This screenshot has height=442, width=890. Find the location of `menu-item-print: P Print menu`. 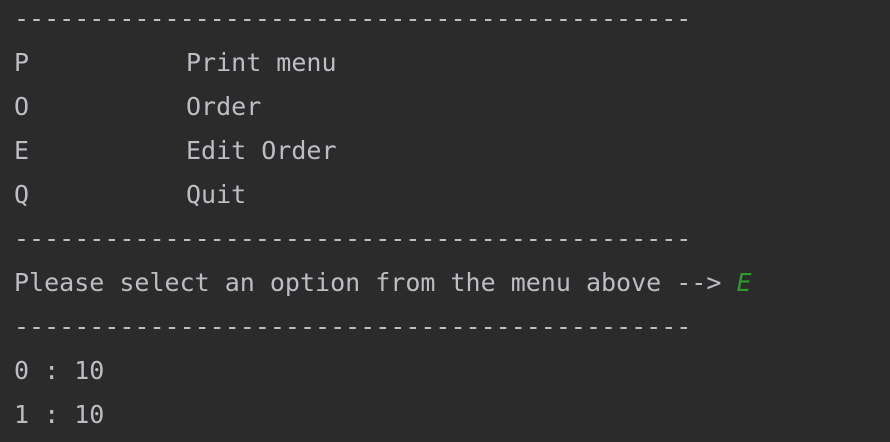

menu-item-print: P Print menu is located at coordinates (452, 63).